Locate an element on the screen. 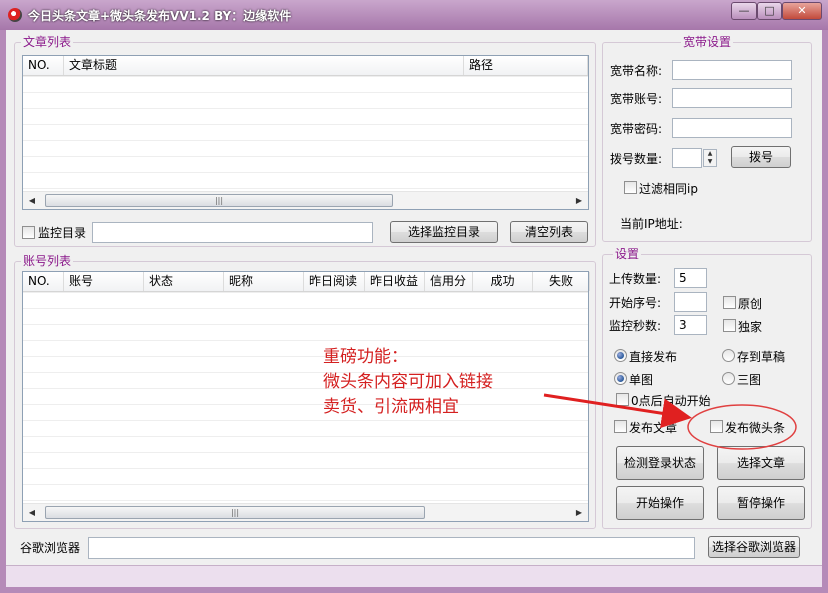 Image resolution: width=828 pixels, height=593 pixels. annotation-circle is located at coordinates (742, 427).